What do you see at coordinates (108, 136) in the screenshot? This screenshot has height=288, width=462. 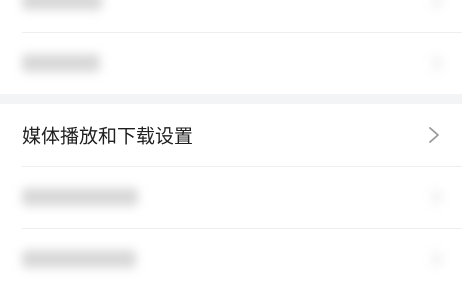 I see `settings-item-label: 媒体播放和下载设置` at bounding box center [108, 136].